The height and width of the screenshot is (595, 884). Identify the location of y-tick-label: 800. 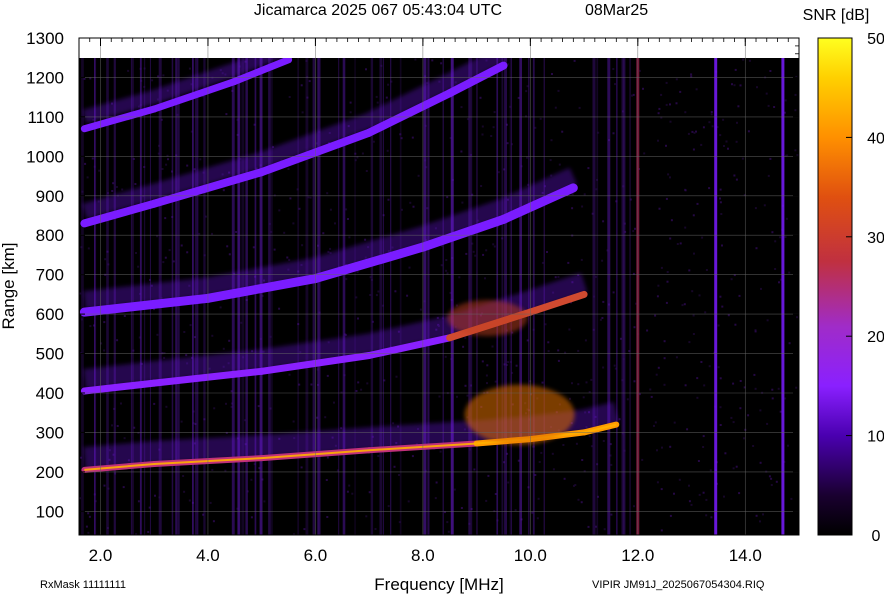
(50, 235).